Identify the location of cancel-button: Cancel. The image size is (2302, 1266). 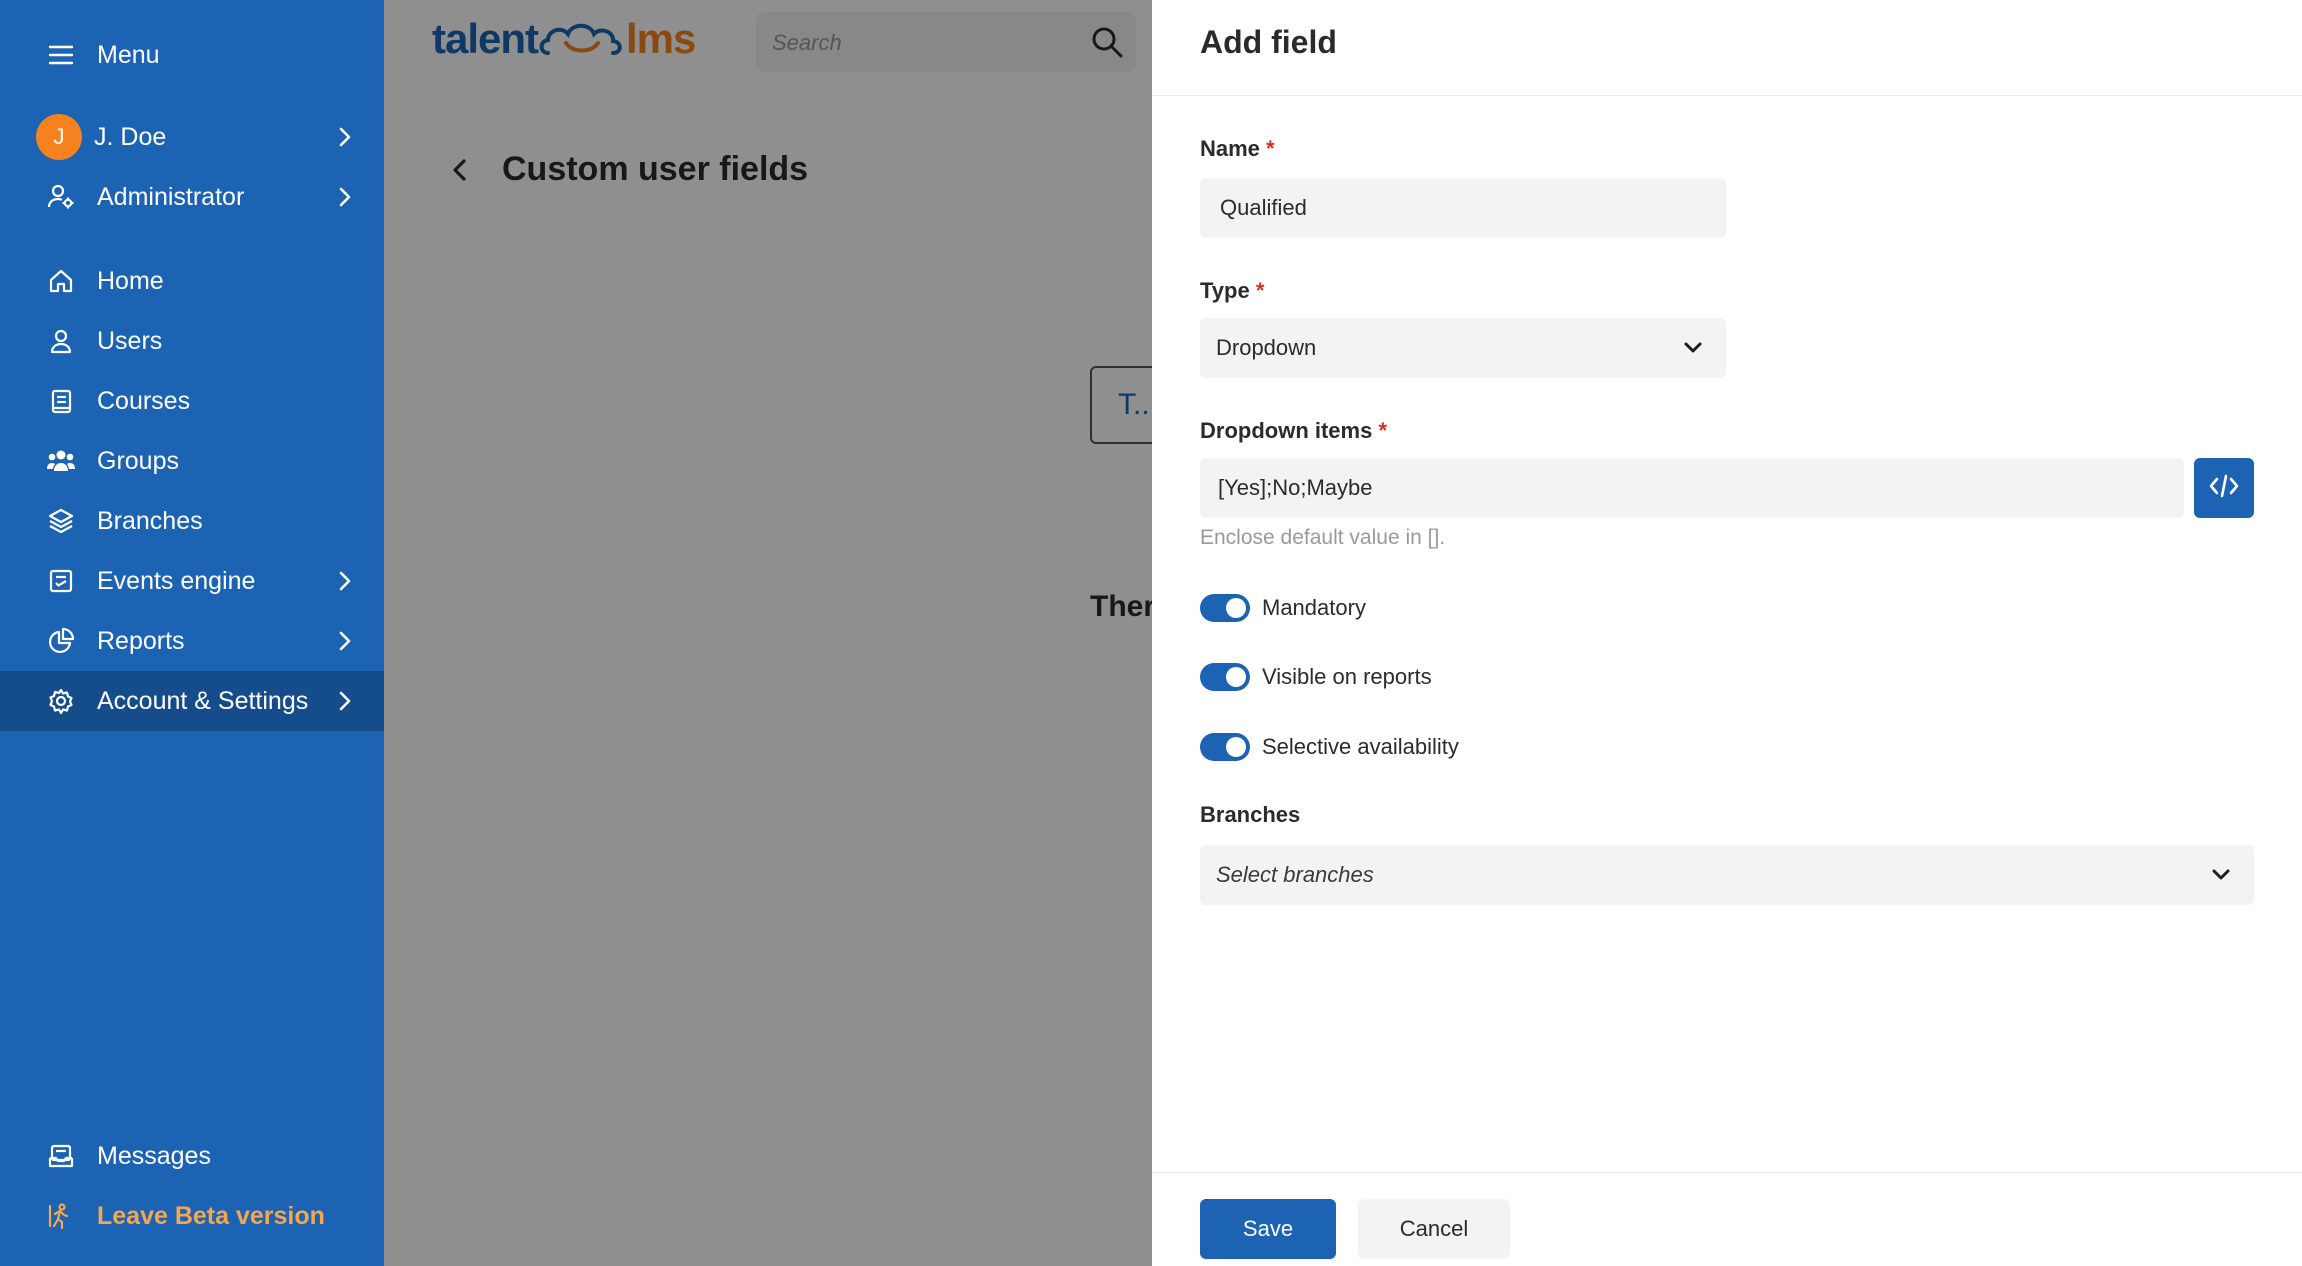
(1434, 1229).